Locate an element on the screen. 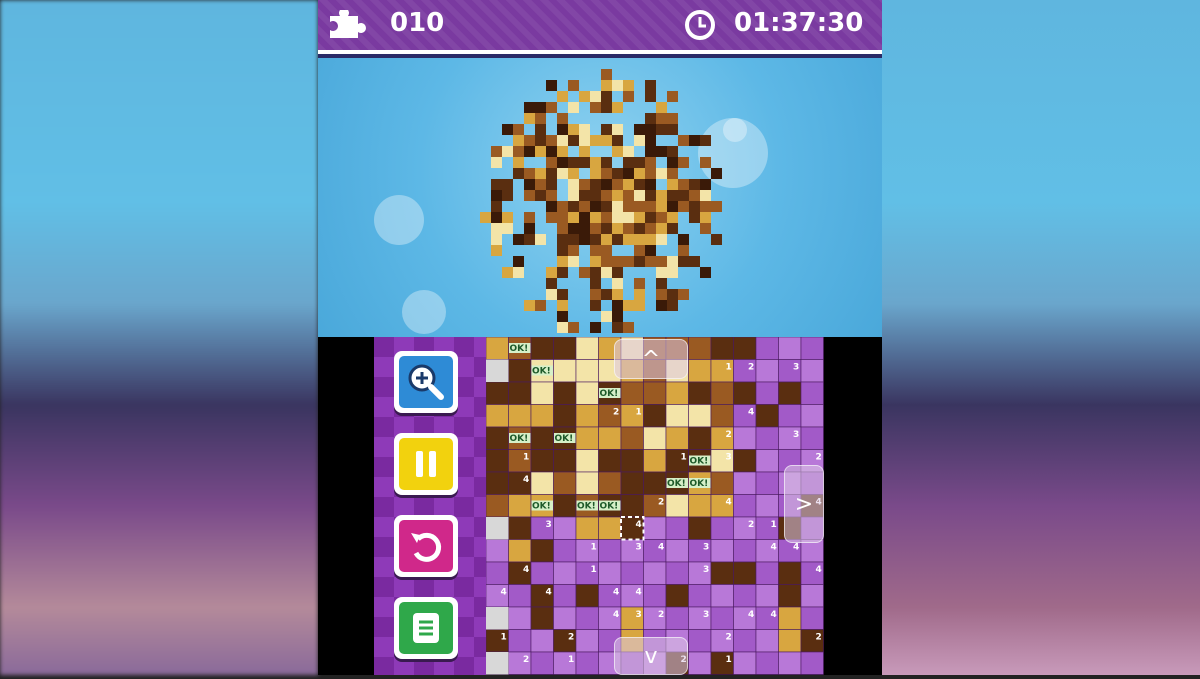 The height and width of the screenshot is (679, 1200). gray-cell is located at coordinates (497, 618).